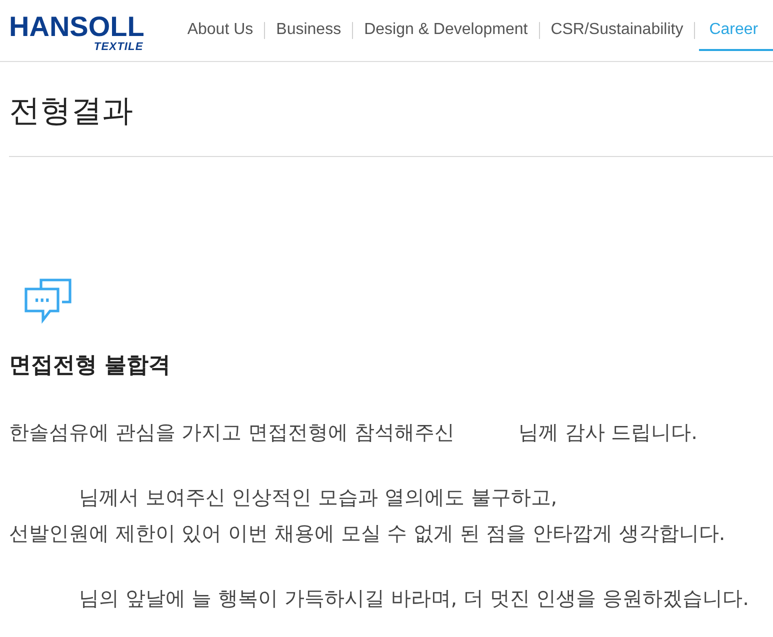  Describe the element at coordinates (71, 111) in the screenshot. I see `page-title: 전형결과` at that location.